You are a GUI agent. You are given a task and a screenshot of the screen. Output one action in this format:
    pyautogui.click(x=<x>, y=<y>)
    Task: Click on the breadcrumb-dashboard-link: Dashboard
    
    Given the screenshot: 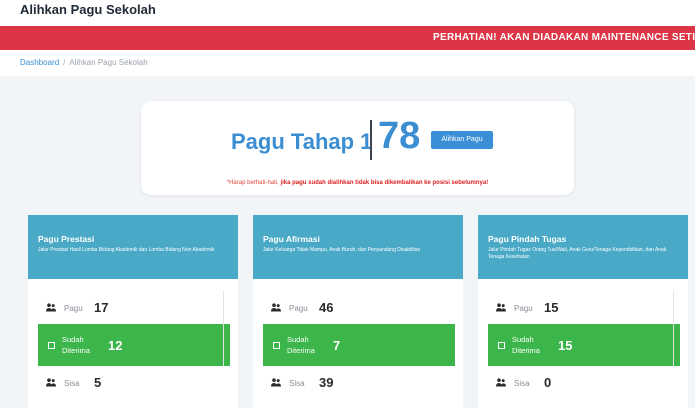 What is the action you would take?
    pyautogui.click(x=39, y=62)
    